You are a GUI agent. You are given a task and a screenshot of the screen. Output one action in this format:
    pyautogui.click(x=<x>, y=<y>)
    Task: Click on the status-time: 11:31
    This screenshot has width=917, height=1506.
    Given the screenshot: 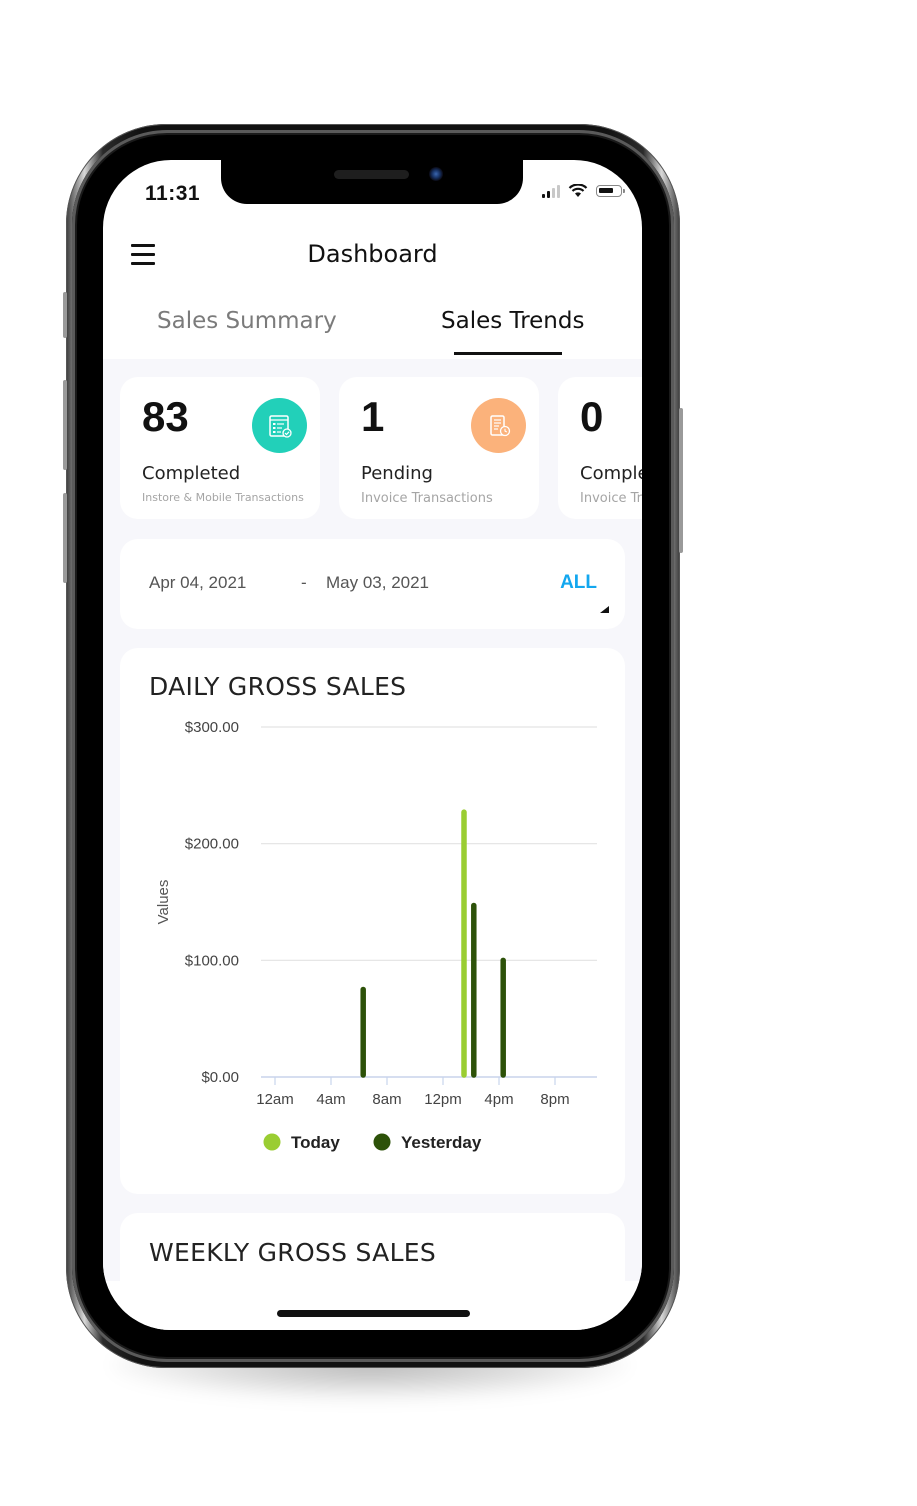 What is the action you would take?
    pyautogui.click(x=173, y=193)
    